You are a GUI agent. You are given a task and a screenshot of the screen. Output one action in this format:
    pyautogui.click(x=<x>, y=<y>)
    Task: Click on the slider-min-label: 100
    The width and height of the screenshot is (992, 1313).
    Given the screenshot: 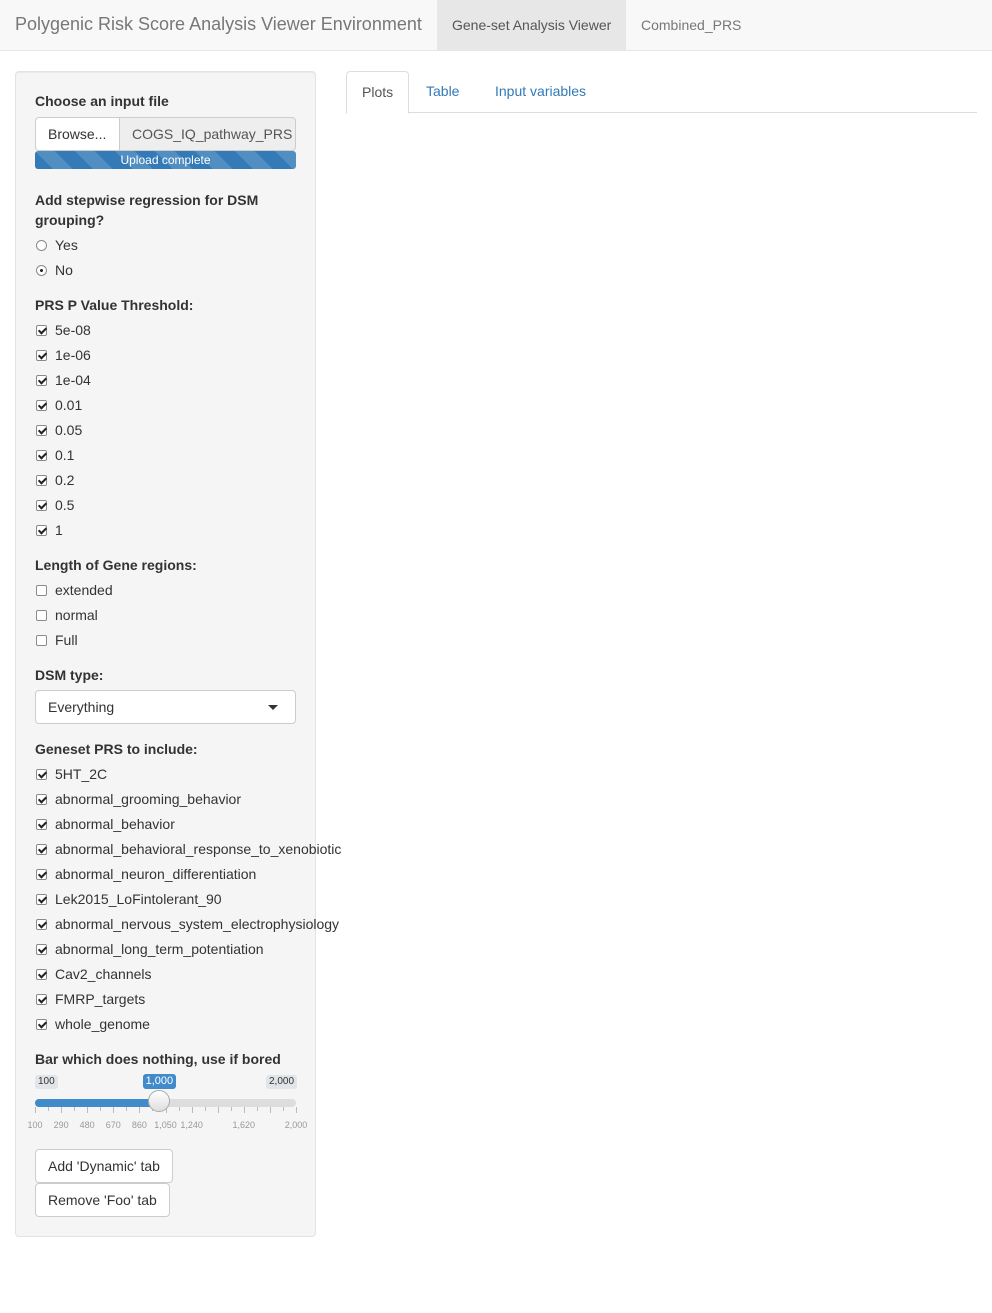 What is the action you would take?
    pyautogui.click(x=46, y=1082)
    